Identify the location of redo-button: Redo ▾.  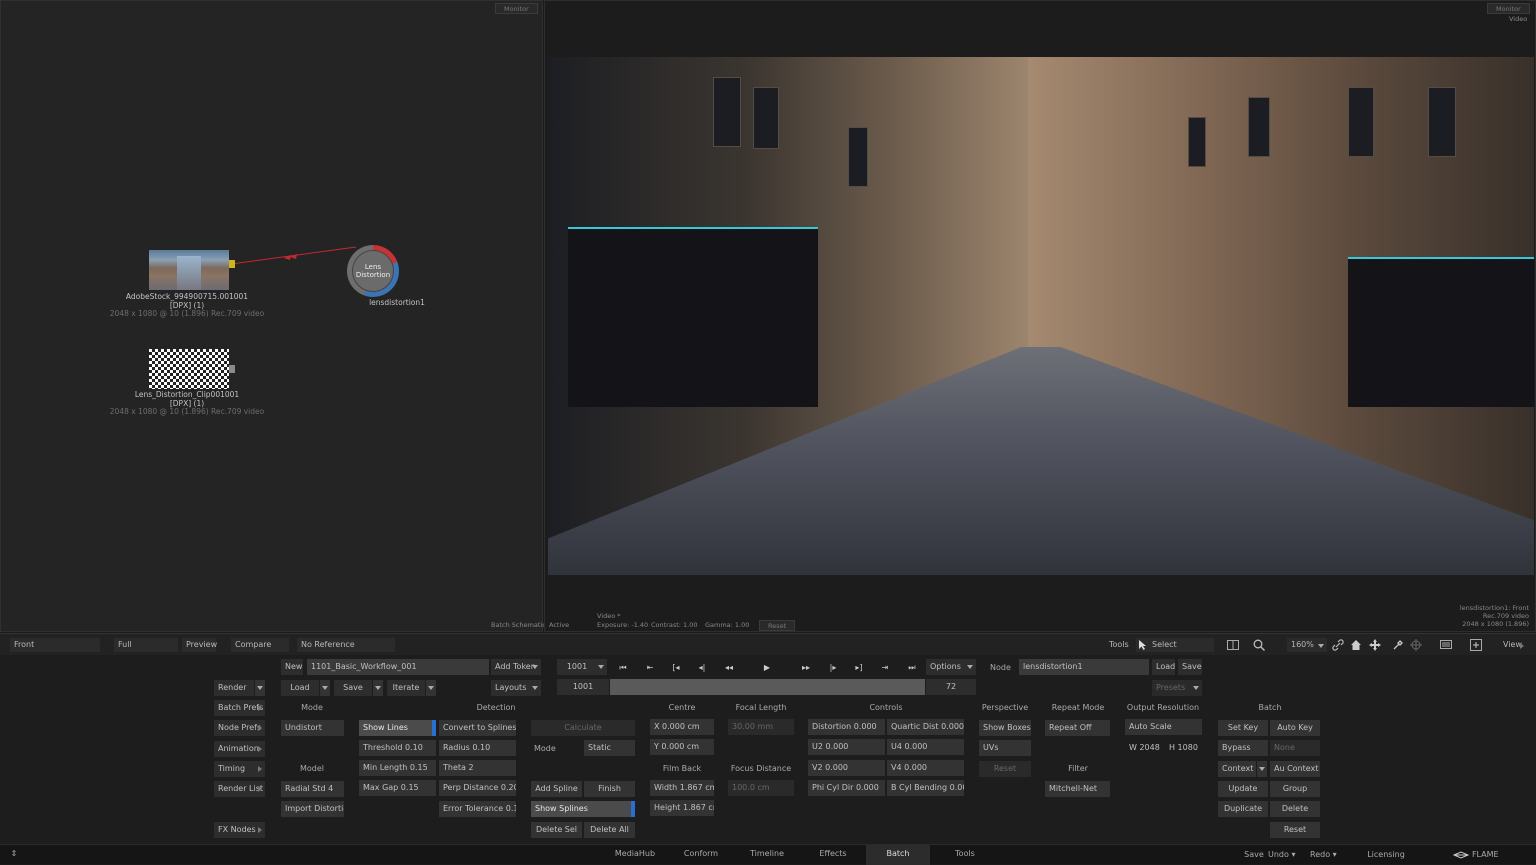
(1327, 855).